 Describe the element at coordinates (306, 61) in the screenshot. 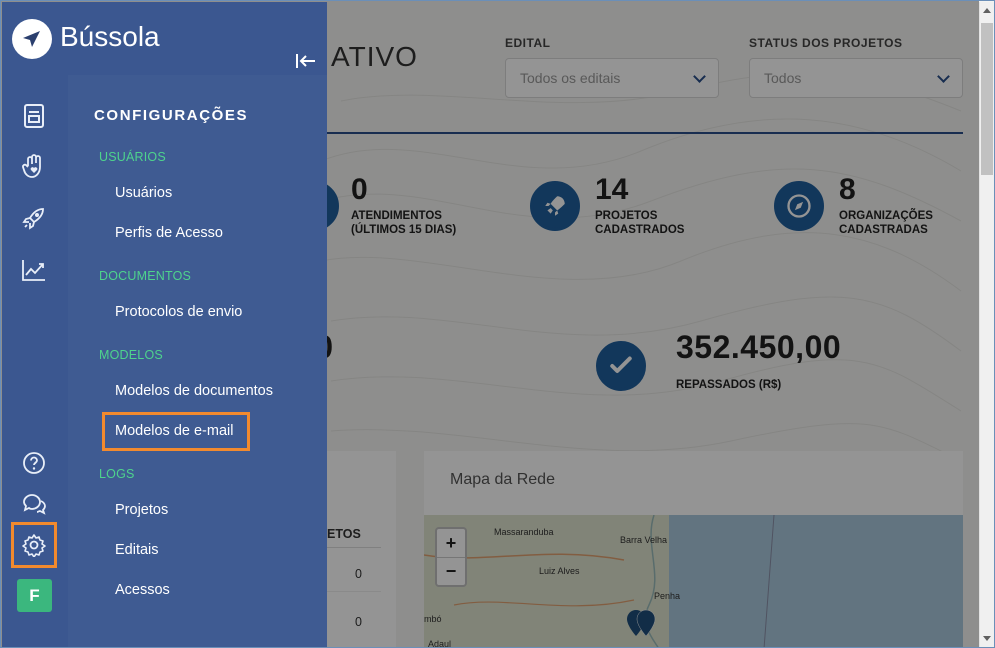

I see `collapse-menu-icon` at that location.